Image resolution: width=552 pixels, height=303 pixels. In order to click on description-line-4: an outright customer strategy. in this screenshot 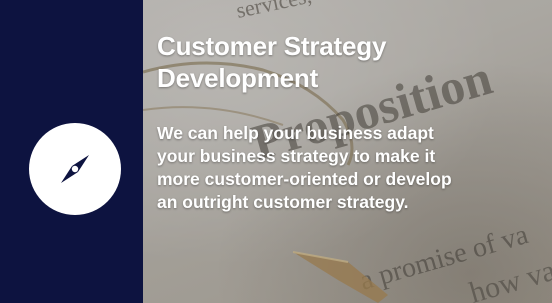, I will do `click(283, 202)`.